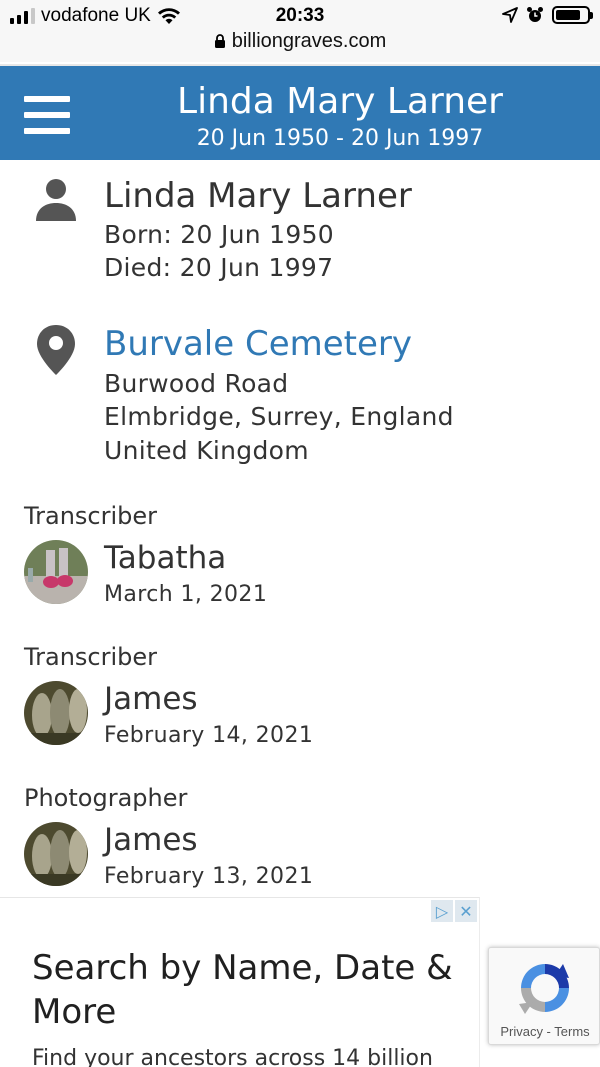  I want to click on ad-body: Find your ancestors across 14 billion, so click(232, 1056).